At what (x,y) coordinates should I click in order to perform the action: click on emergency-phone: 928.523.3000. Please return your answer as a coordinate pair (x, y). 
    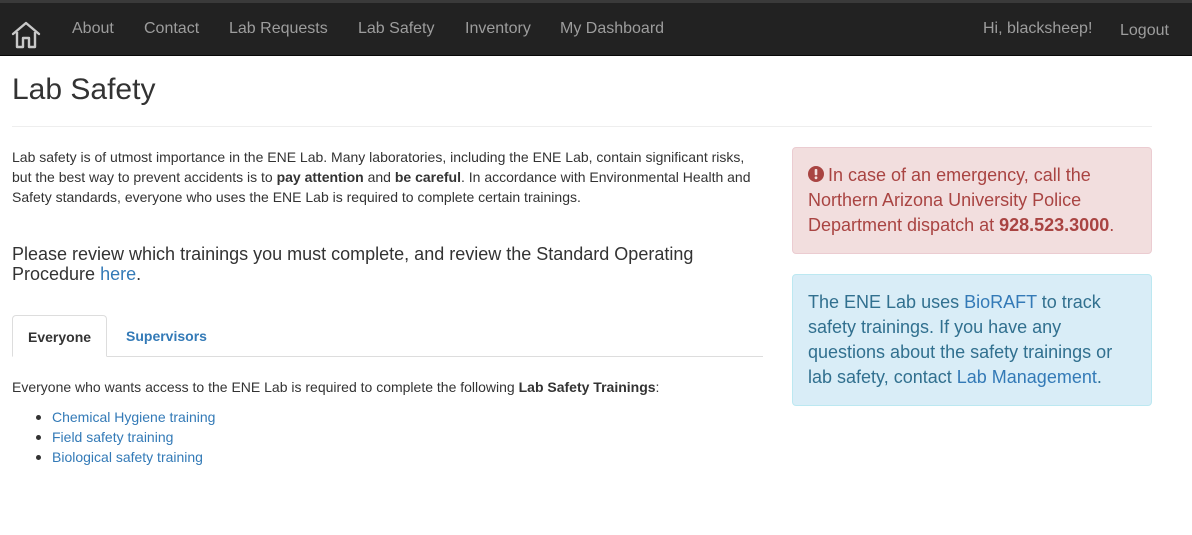
    Looking at the image, I should click on (1054, 225).